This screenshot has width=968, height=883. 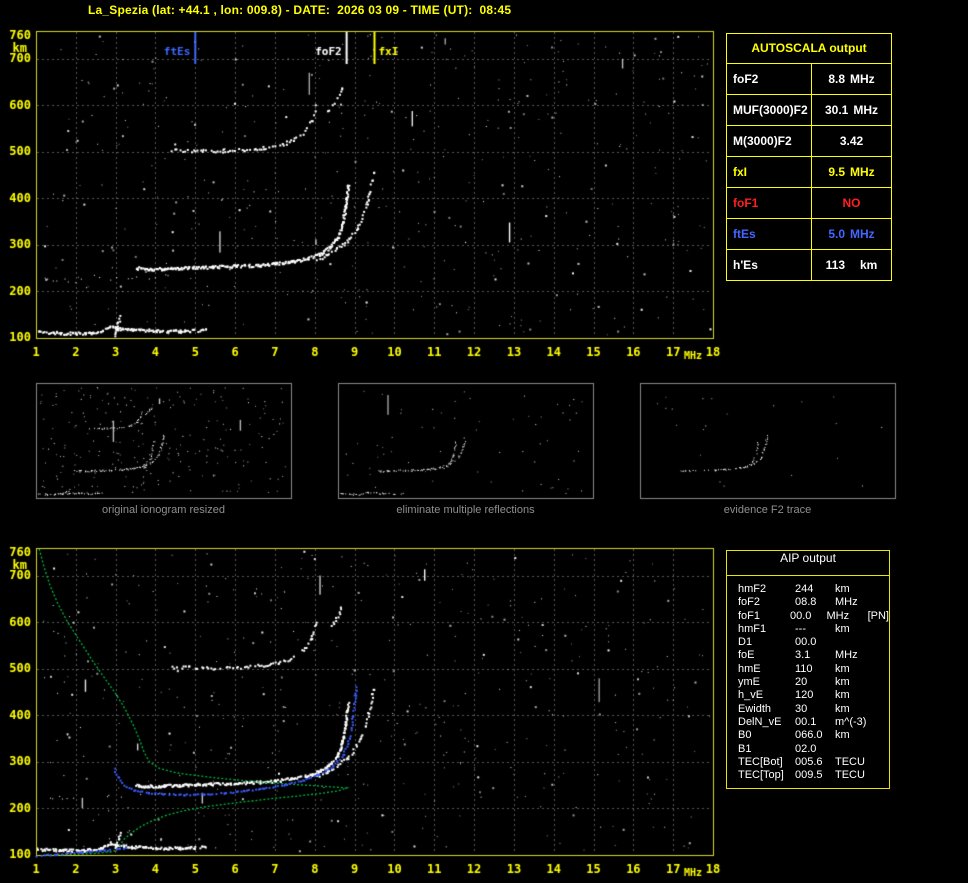 What do you see at coordinates (869, 265) in the screenshot?
I see `value-unit: km` at bounding box center [869, 265].